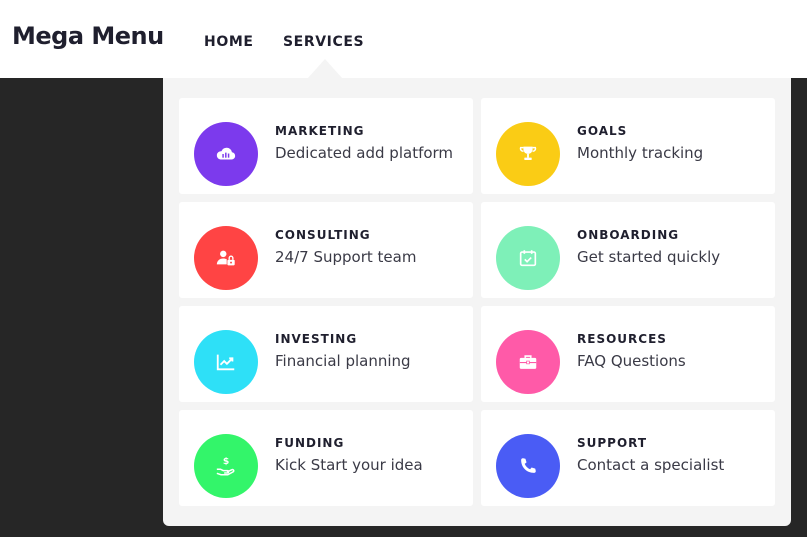 The width and height of the screenshot is (807, 537). I want to click on menu-item-onboarding: ONBOARDING Get started quickly, so click(628, 250).